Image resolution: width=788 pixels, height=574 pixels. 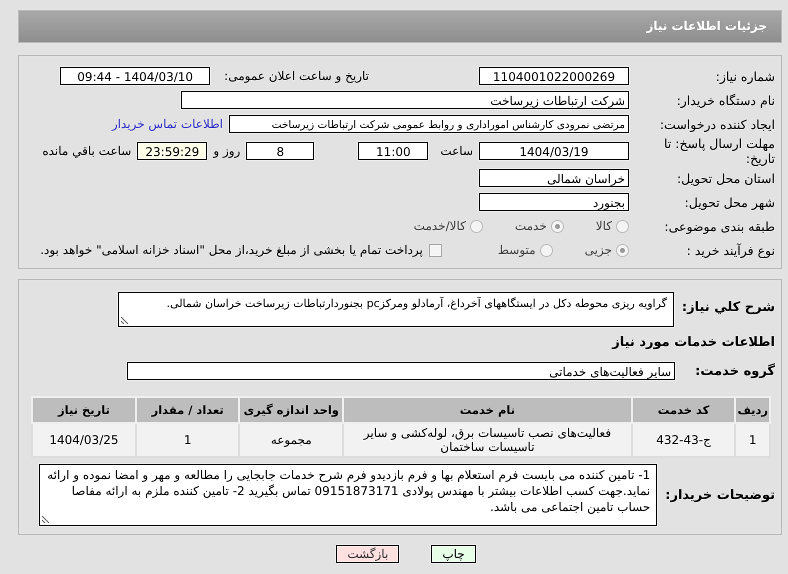 I want to click on field-label: مهلت ارسال پاسخ: تا تاریخ:, so click(x=719, y=151).